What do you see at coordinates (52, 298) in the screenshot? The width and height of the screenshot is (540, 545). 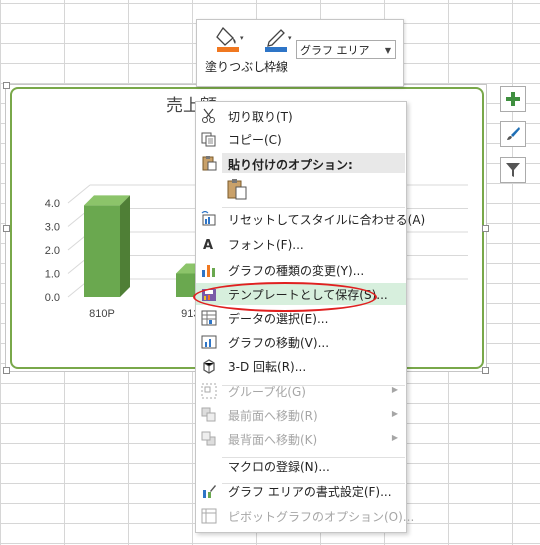 I see `y-tick-label: 0.0` at bounding box center [52, 298].